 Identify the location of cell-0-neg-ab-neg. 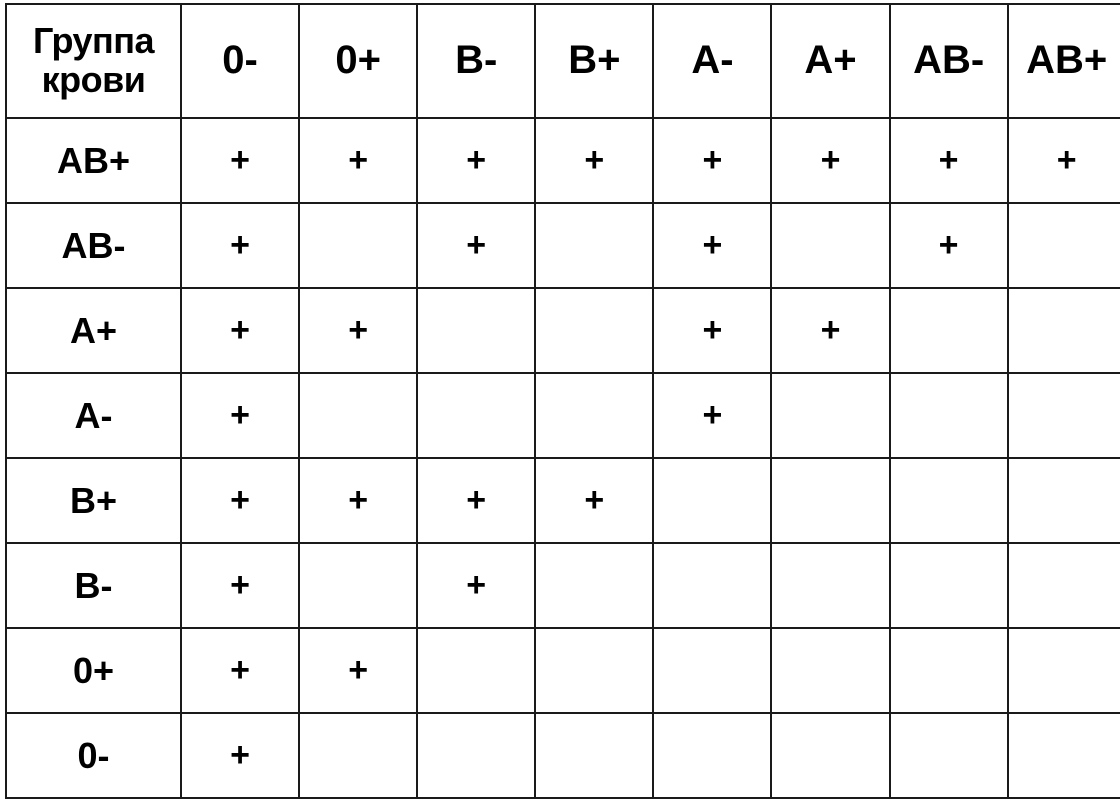
(948, 755).